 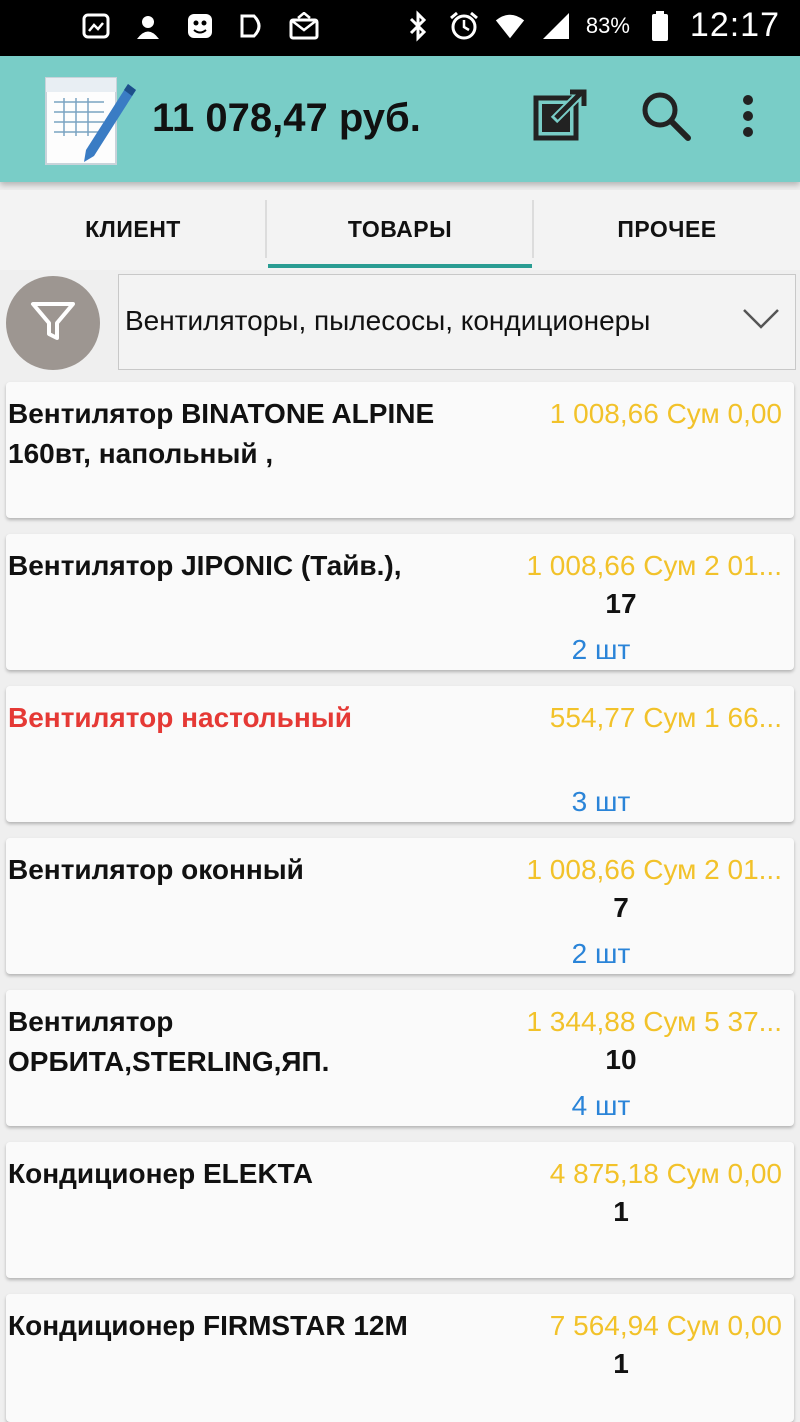 What do you see at coordinates (510, 26) in the screenshot?
I see `wifi-icon` at bounding box center [510, 26].